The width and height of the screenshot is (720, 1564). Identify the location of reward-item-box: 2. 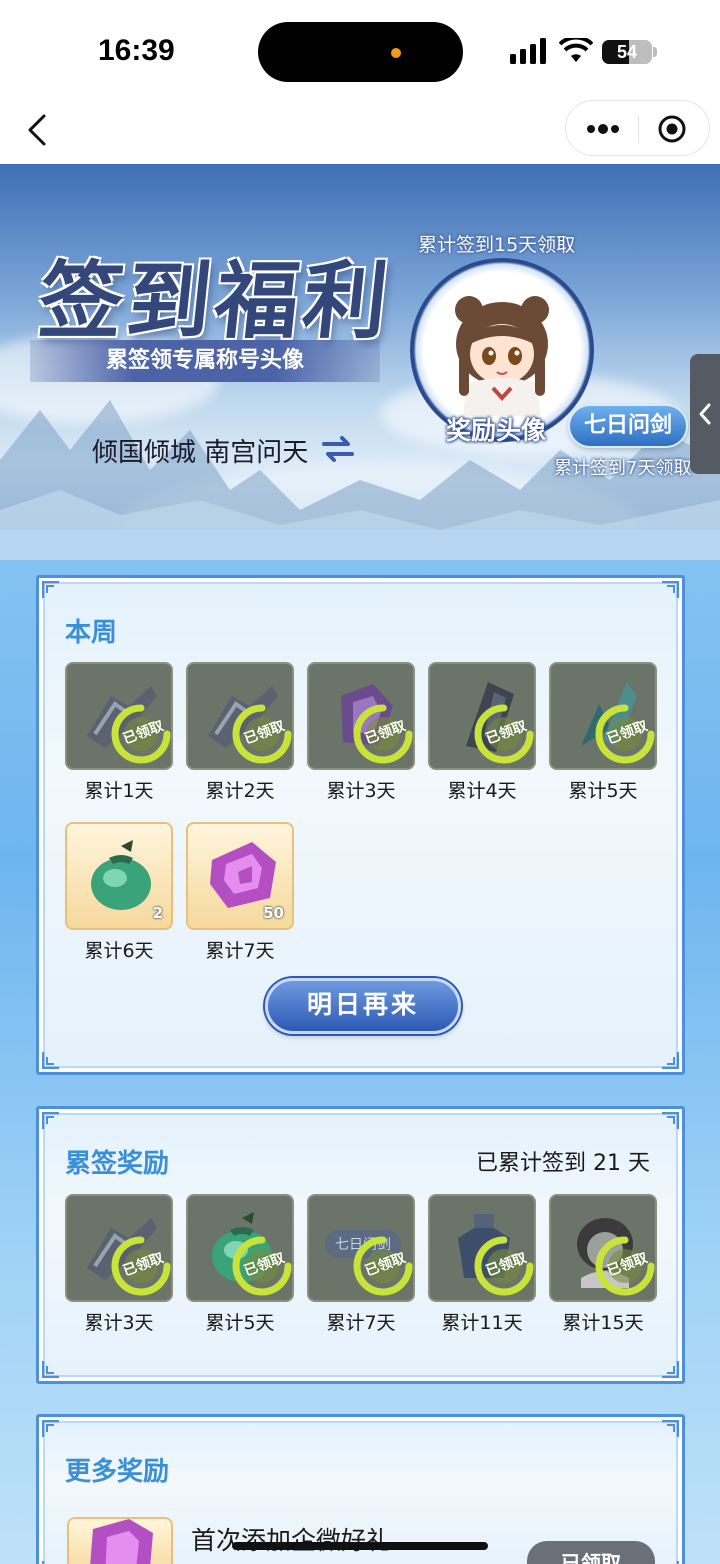
(119, 876).